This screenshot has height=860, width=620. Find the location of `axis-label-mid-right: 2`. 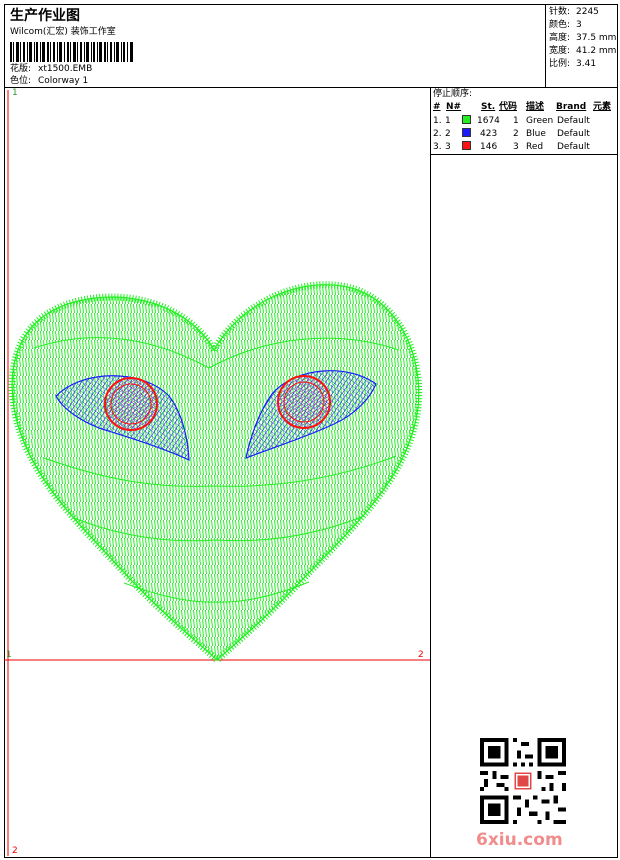

axis-label-mid-right: 2 is located at coordinates (421, 655).